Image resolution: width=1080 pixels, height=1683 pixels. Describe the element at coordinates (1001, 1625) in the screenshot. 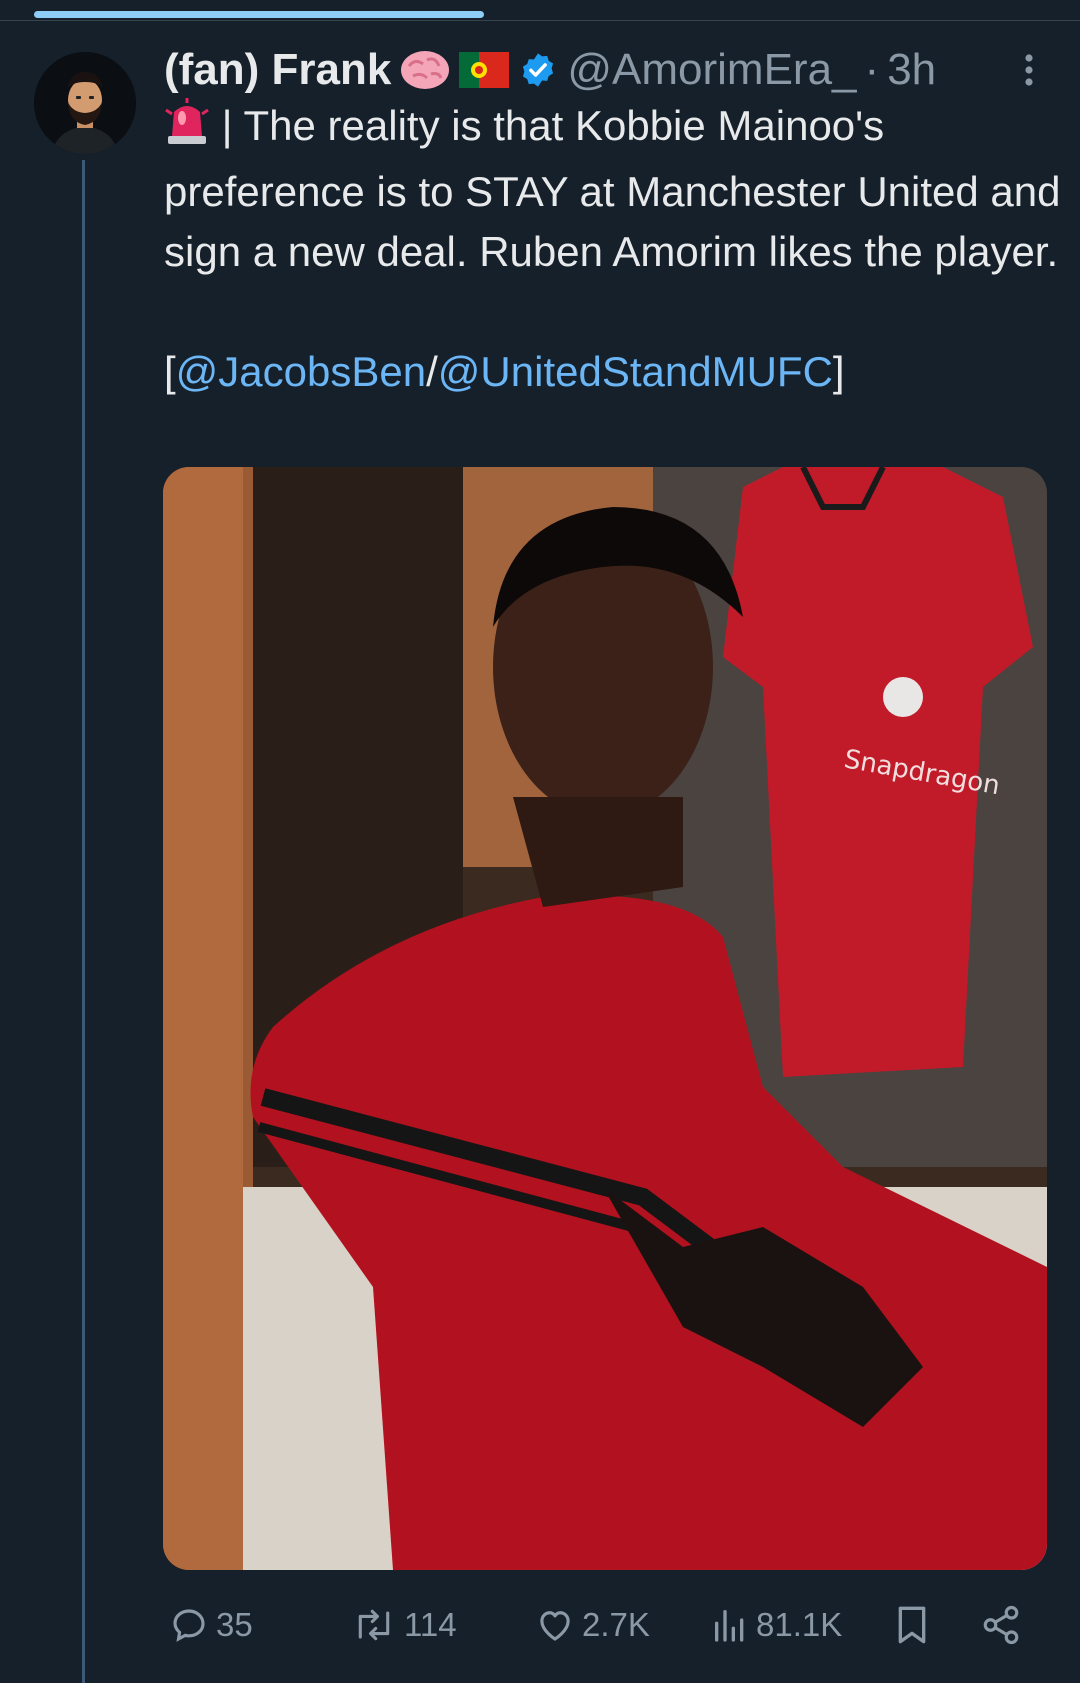

I see `share-icon` at that location.